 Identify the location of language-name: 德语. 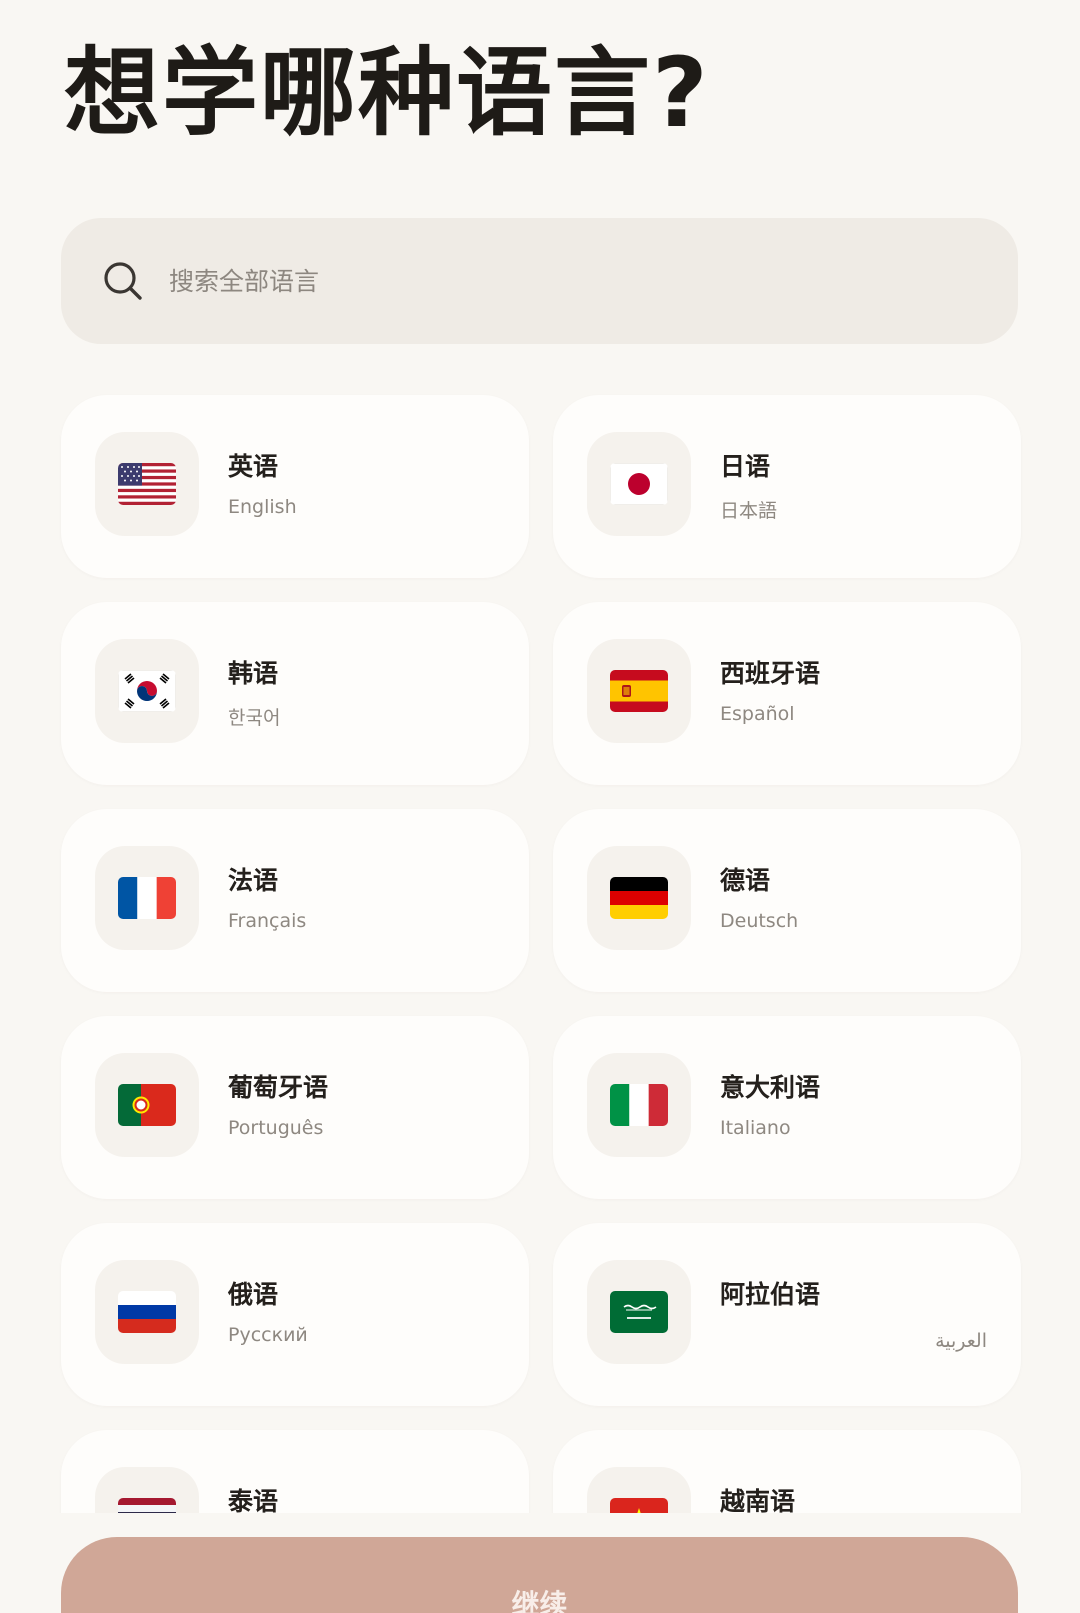
(745, 880).